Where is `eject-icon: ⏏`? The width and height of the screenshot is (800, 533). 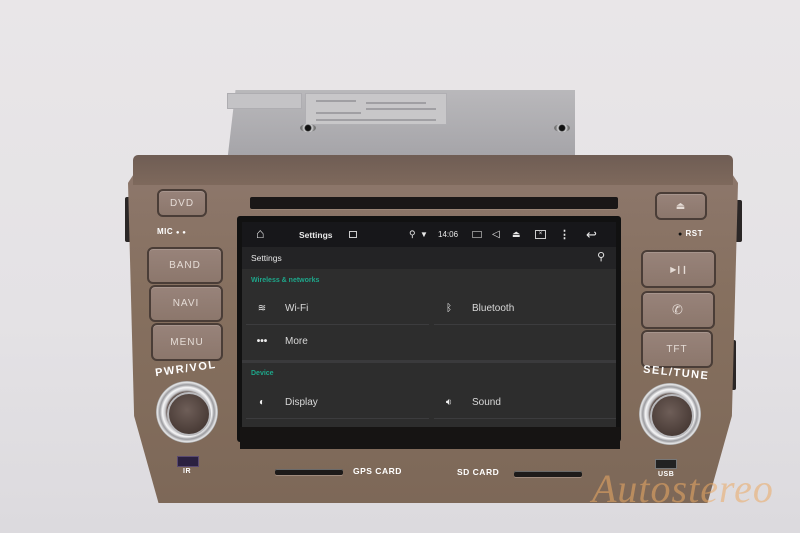
eject-icon: ⏏ is located at coordinates (681, 206).